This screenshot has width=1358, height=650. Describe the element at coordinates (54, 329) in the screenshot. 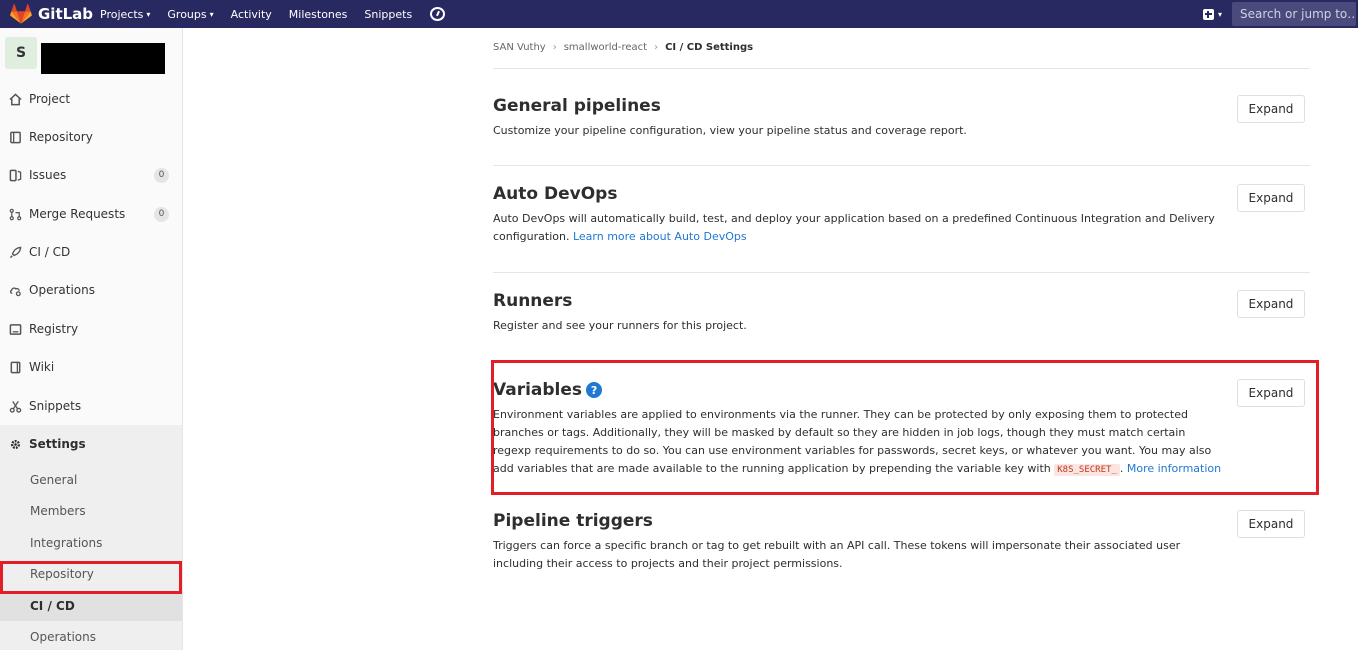

I see `sidebar-item-label: Registry` at that location.